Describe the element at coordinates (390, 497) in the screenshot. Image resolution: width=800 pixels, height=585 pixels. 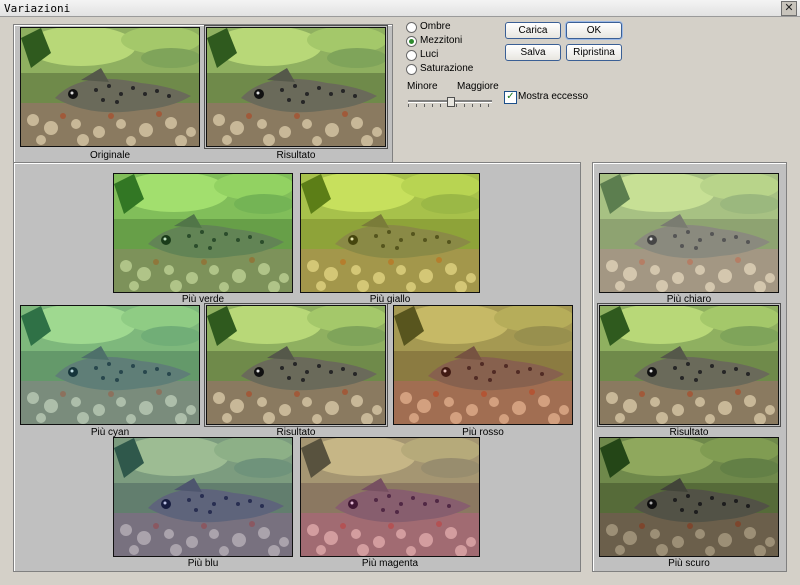
I see `more-magenta-image` at that location.